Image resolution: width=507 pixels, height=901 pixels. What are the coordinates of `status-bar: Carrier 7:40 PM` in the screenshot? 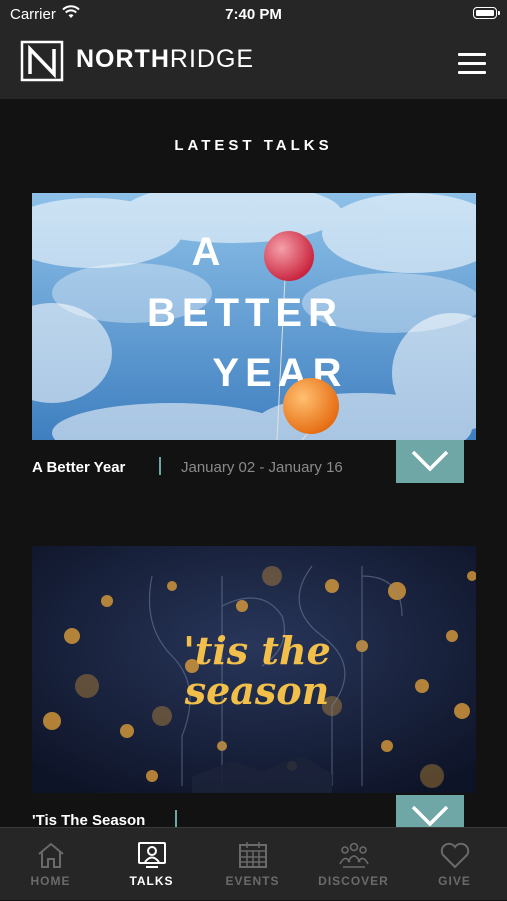 It's located at (253, 14).